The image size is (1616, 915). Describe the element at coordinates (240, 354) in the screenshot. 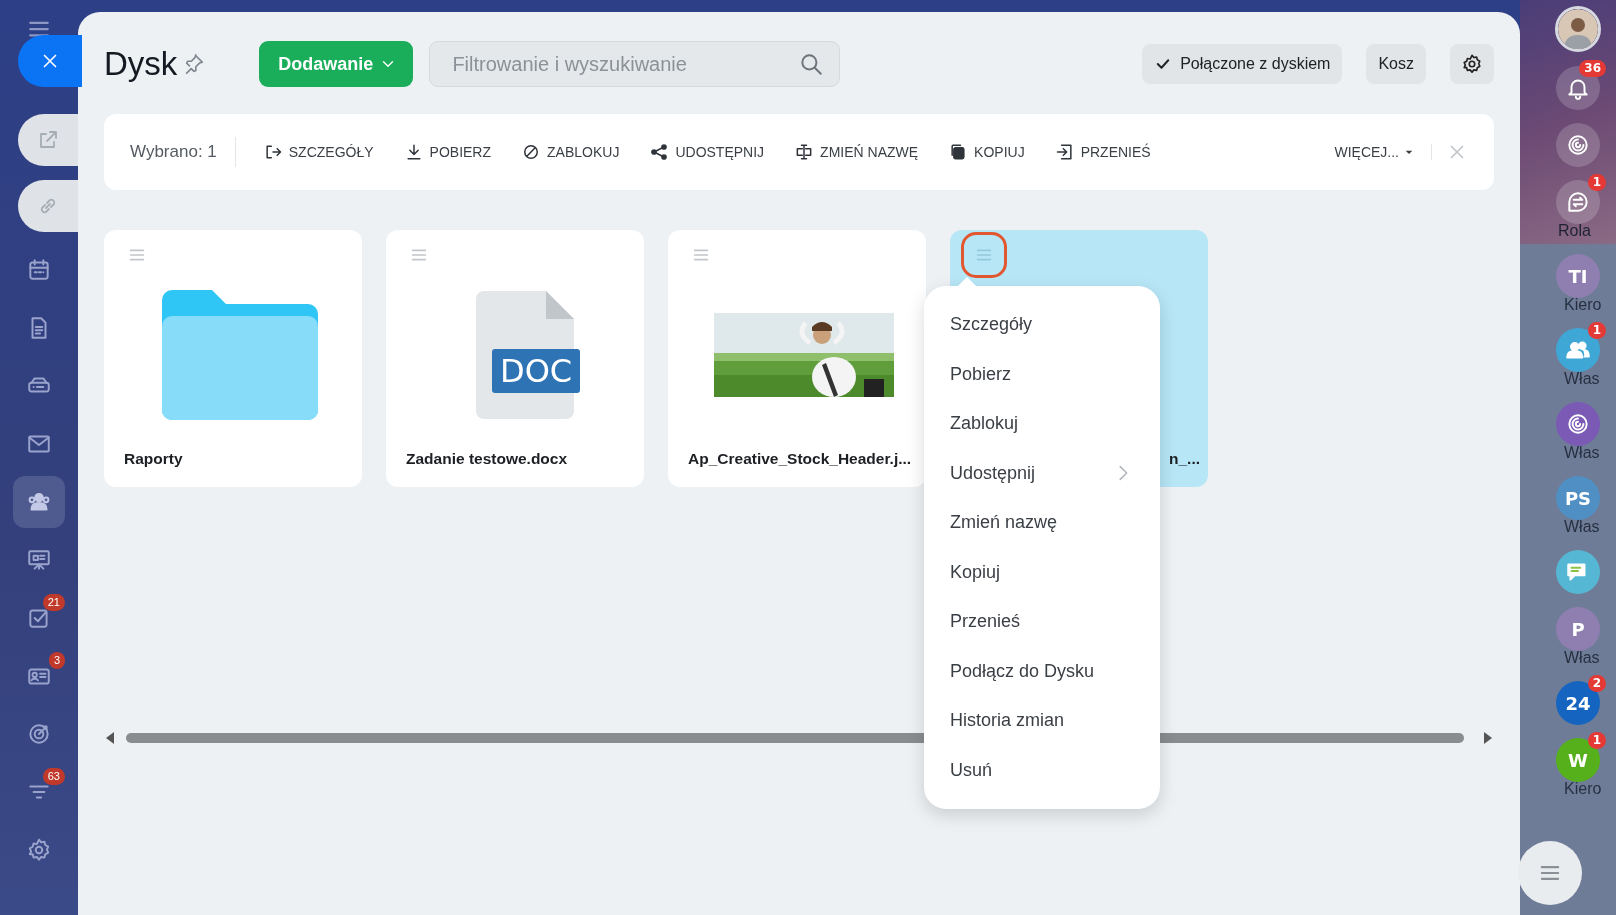

I see `folder-icon` at that location.